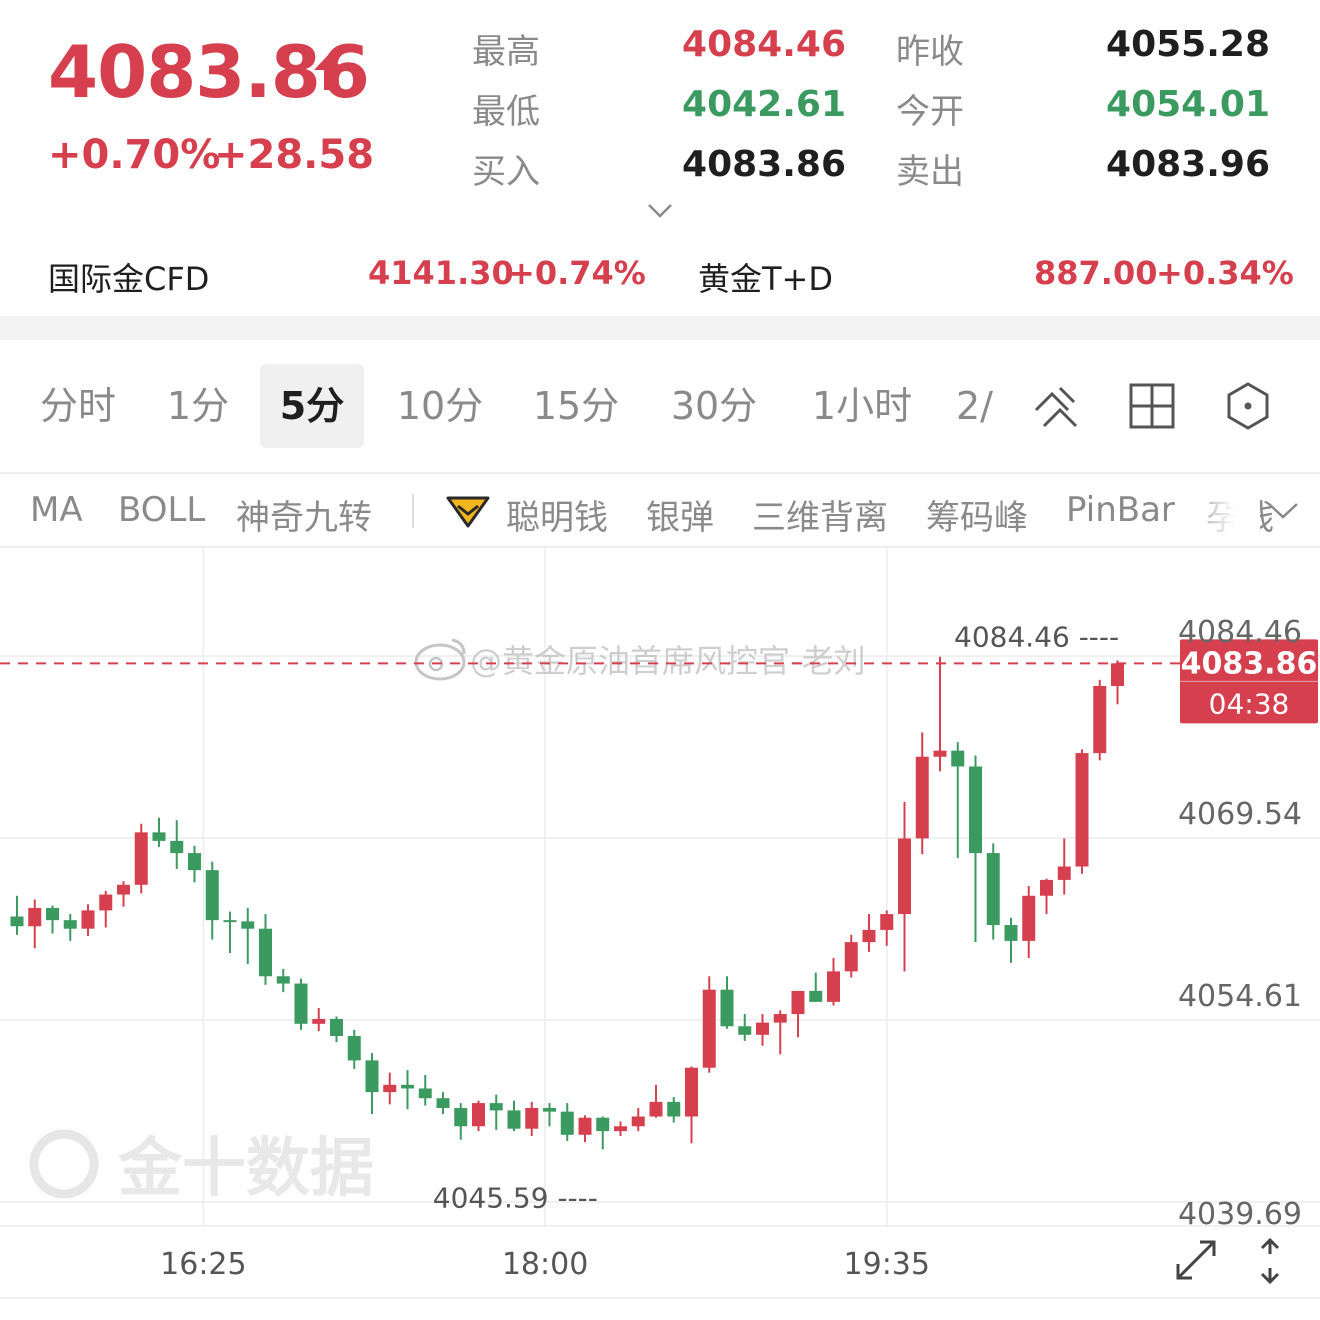 The width and height of the screenshot is (1320, 1320). I want to click on indicator-smart-money: 聪明钱, so click(557, 514).